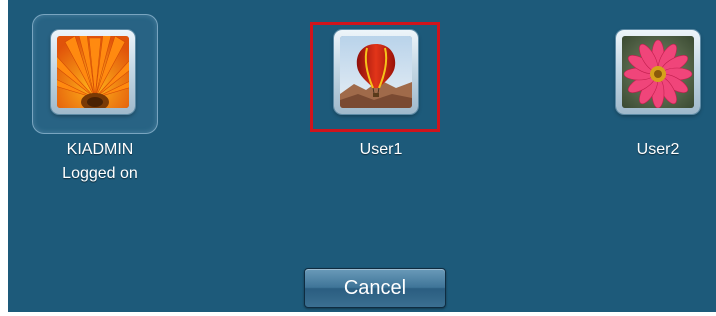 Image resolution: width=716 pixels, height=316 pixels. I want to click on user-name-user1: User1, so click(381, 149).